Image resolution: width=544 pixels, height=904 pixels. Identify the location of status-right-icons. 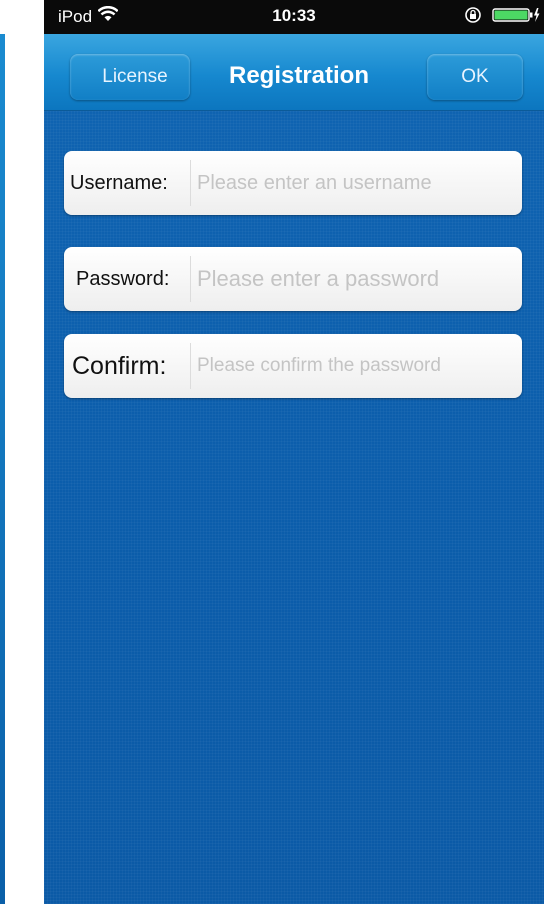
(502, 17).